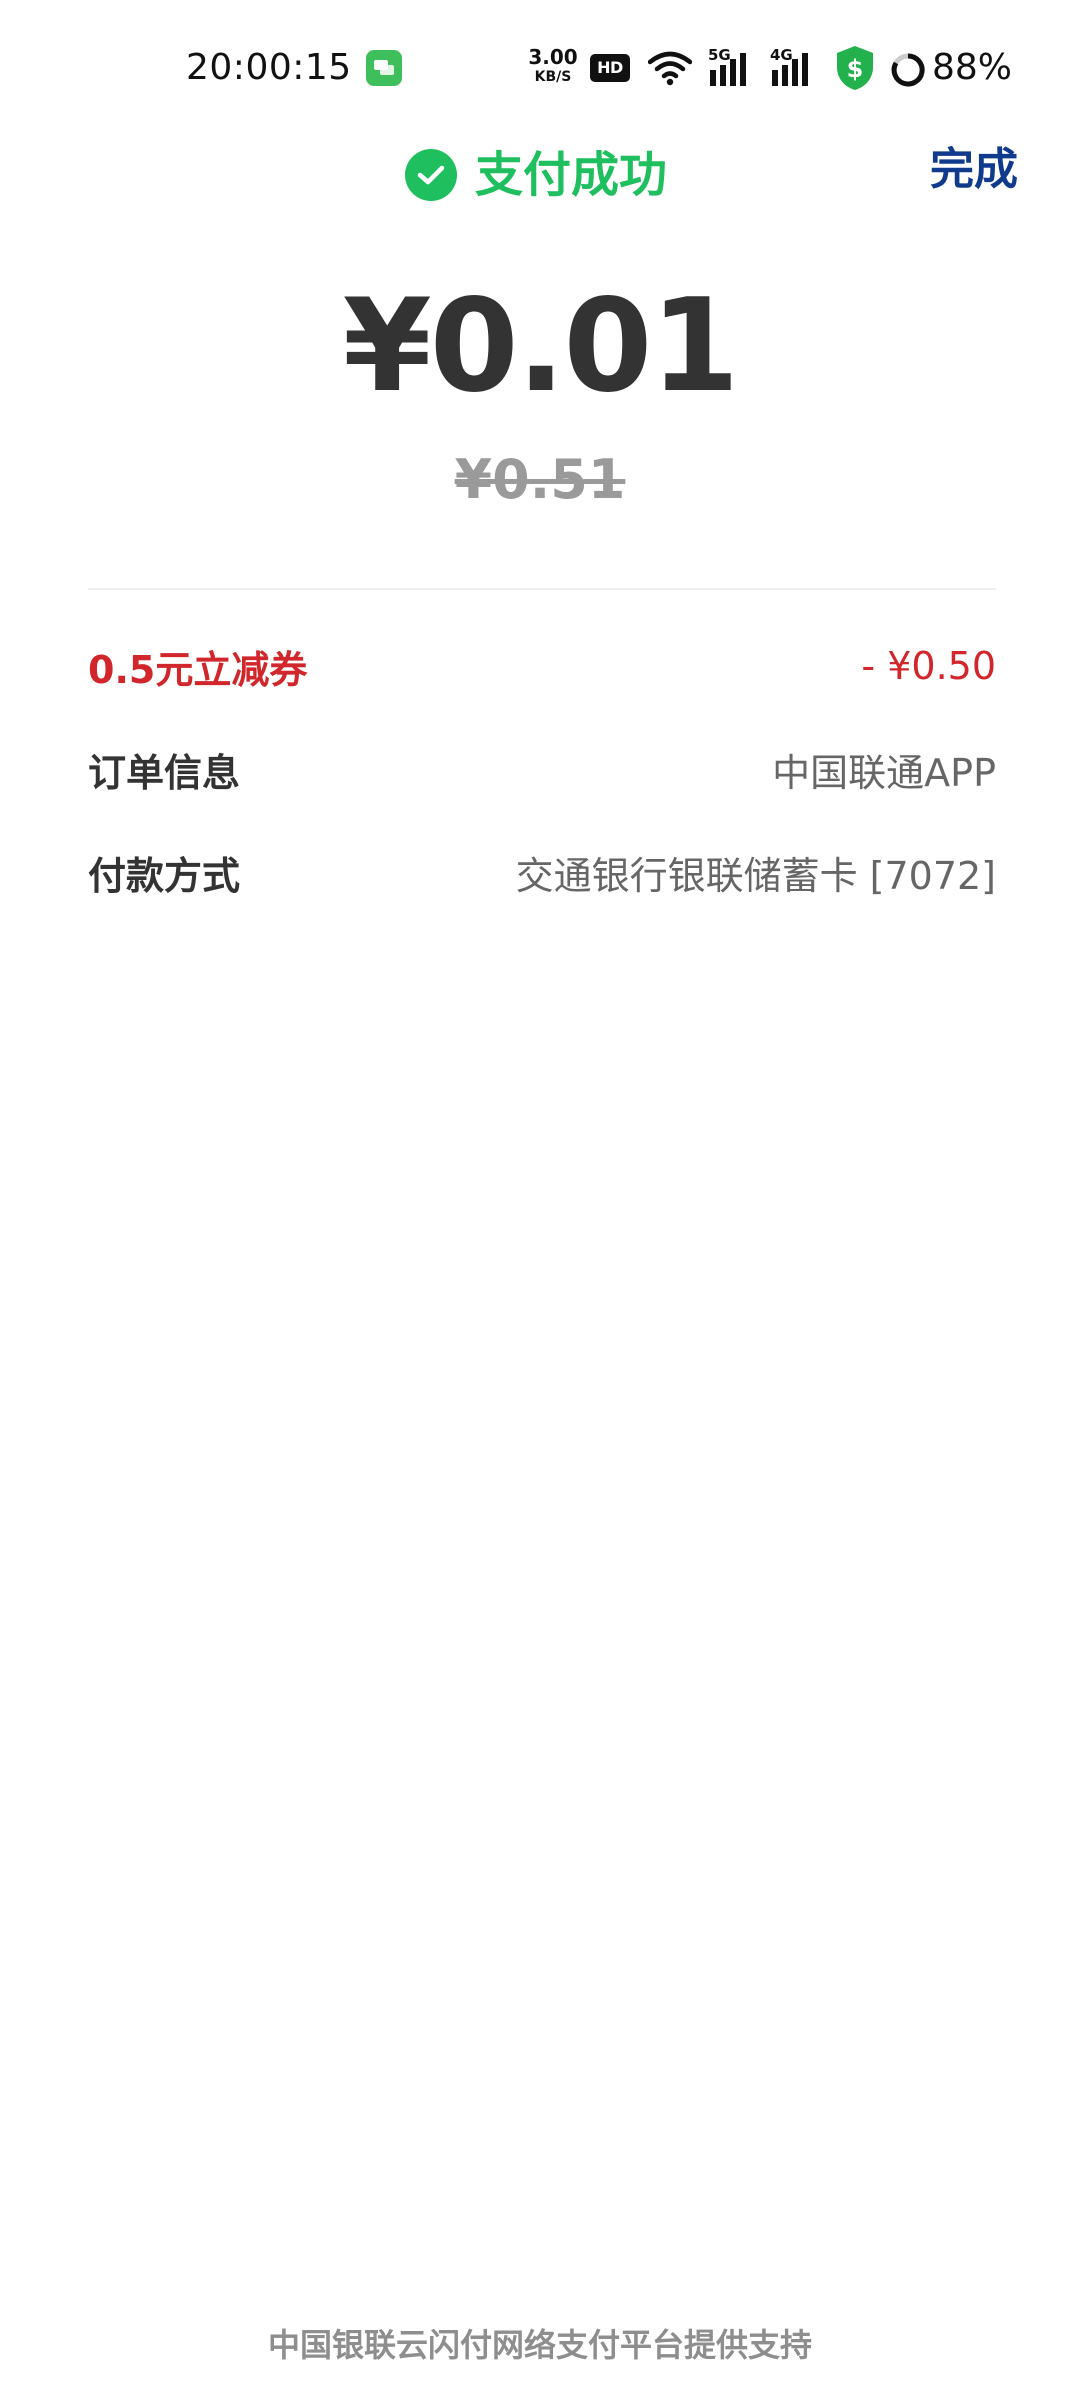 Image resolution: width=1080 pixels, height=2400 pixels. Describe the element at coordinates (269, 67) in the screenshot. I see `status-time: 20:00:15` at that location.